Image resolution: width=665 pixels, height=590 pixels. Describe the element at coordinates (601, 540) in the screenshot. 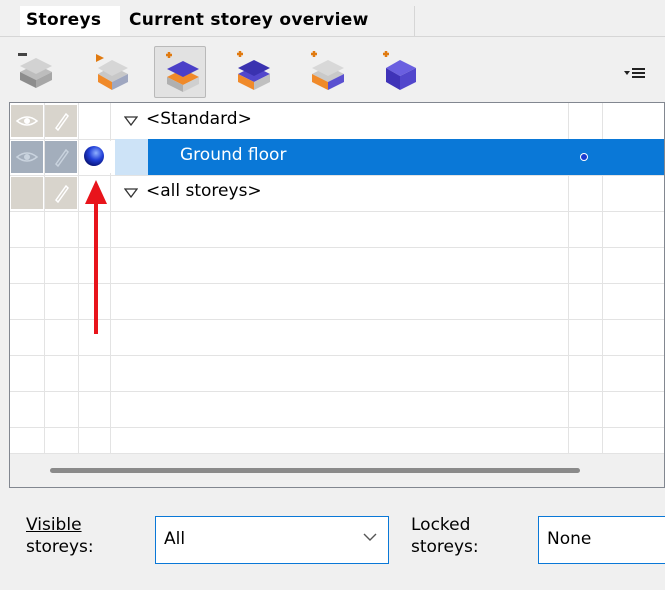

I see `locked-storeys-dropdown: None` at that location.